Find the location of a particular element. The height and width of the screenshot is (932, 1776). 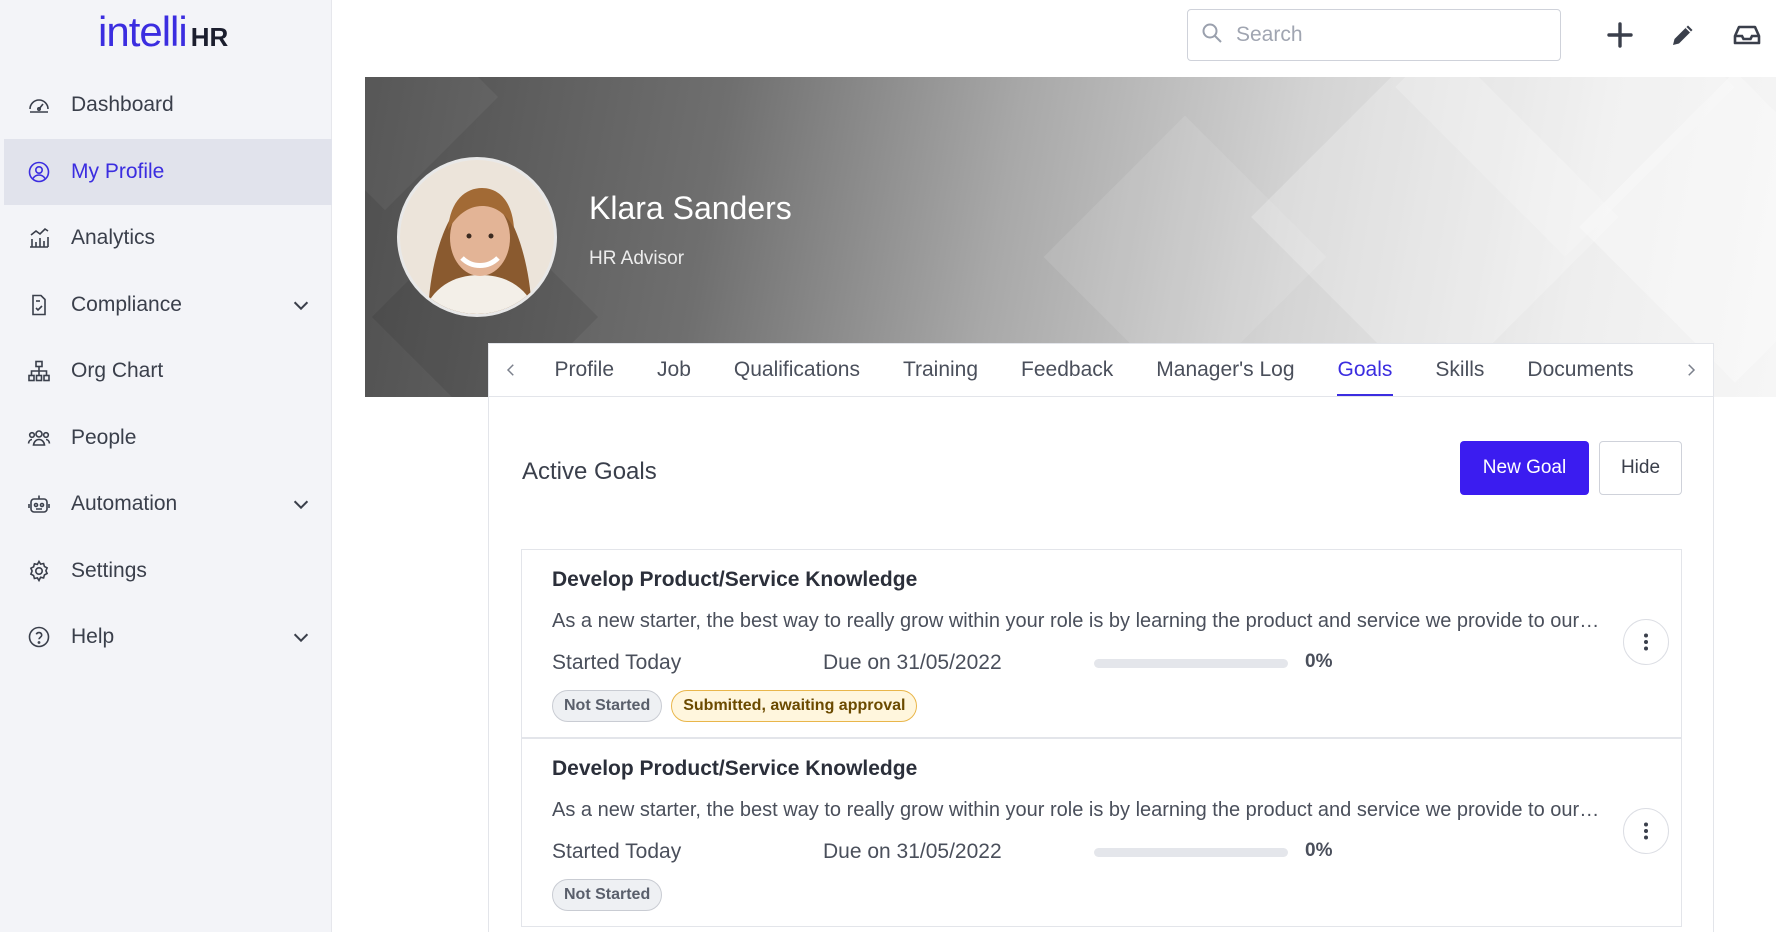

robot-icon is located at coordinates (39, 504).